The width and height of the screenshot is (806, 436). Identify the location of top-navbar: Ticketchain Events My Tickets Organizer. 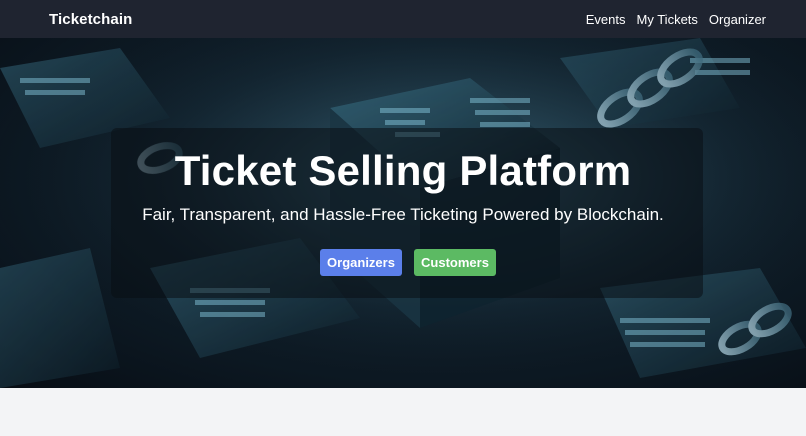
(403, 19).